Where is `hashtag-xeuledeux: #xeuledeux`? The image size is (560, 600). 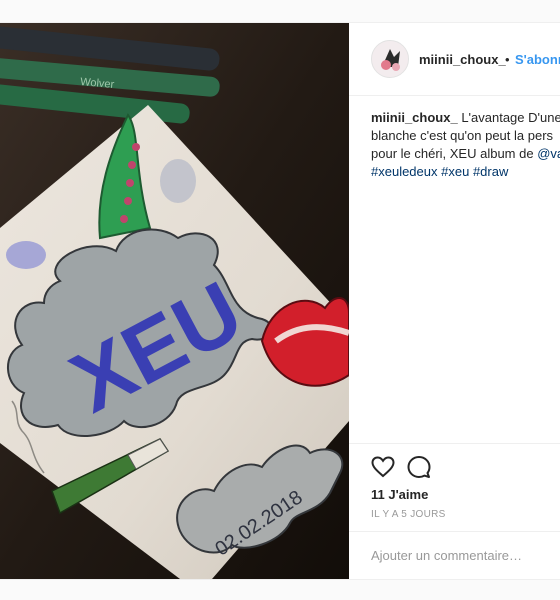
hashtag-xeuledeux: #xeuledeux is located at coordinates (404, 171).